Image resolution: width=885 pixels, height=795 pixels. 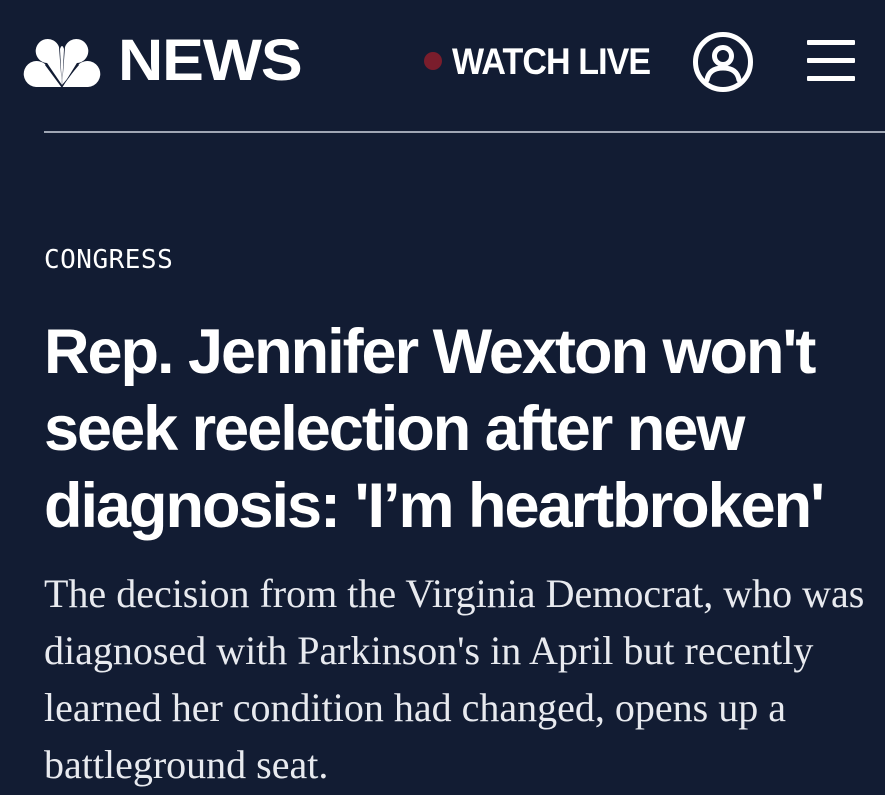 I want to click on user-account-icon, so click(x=723, y=62).